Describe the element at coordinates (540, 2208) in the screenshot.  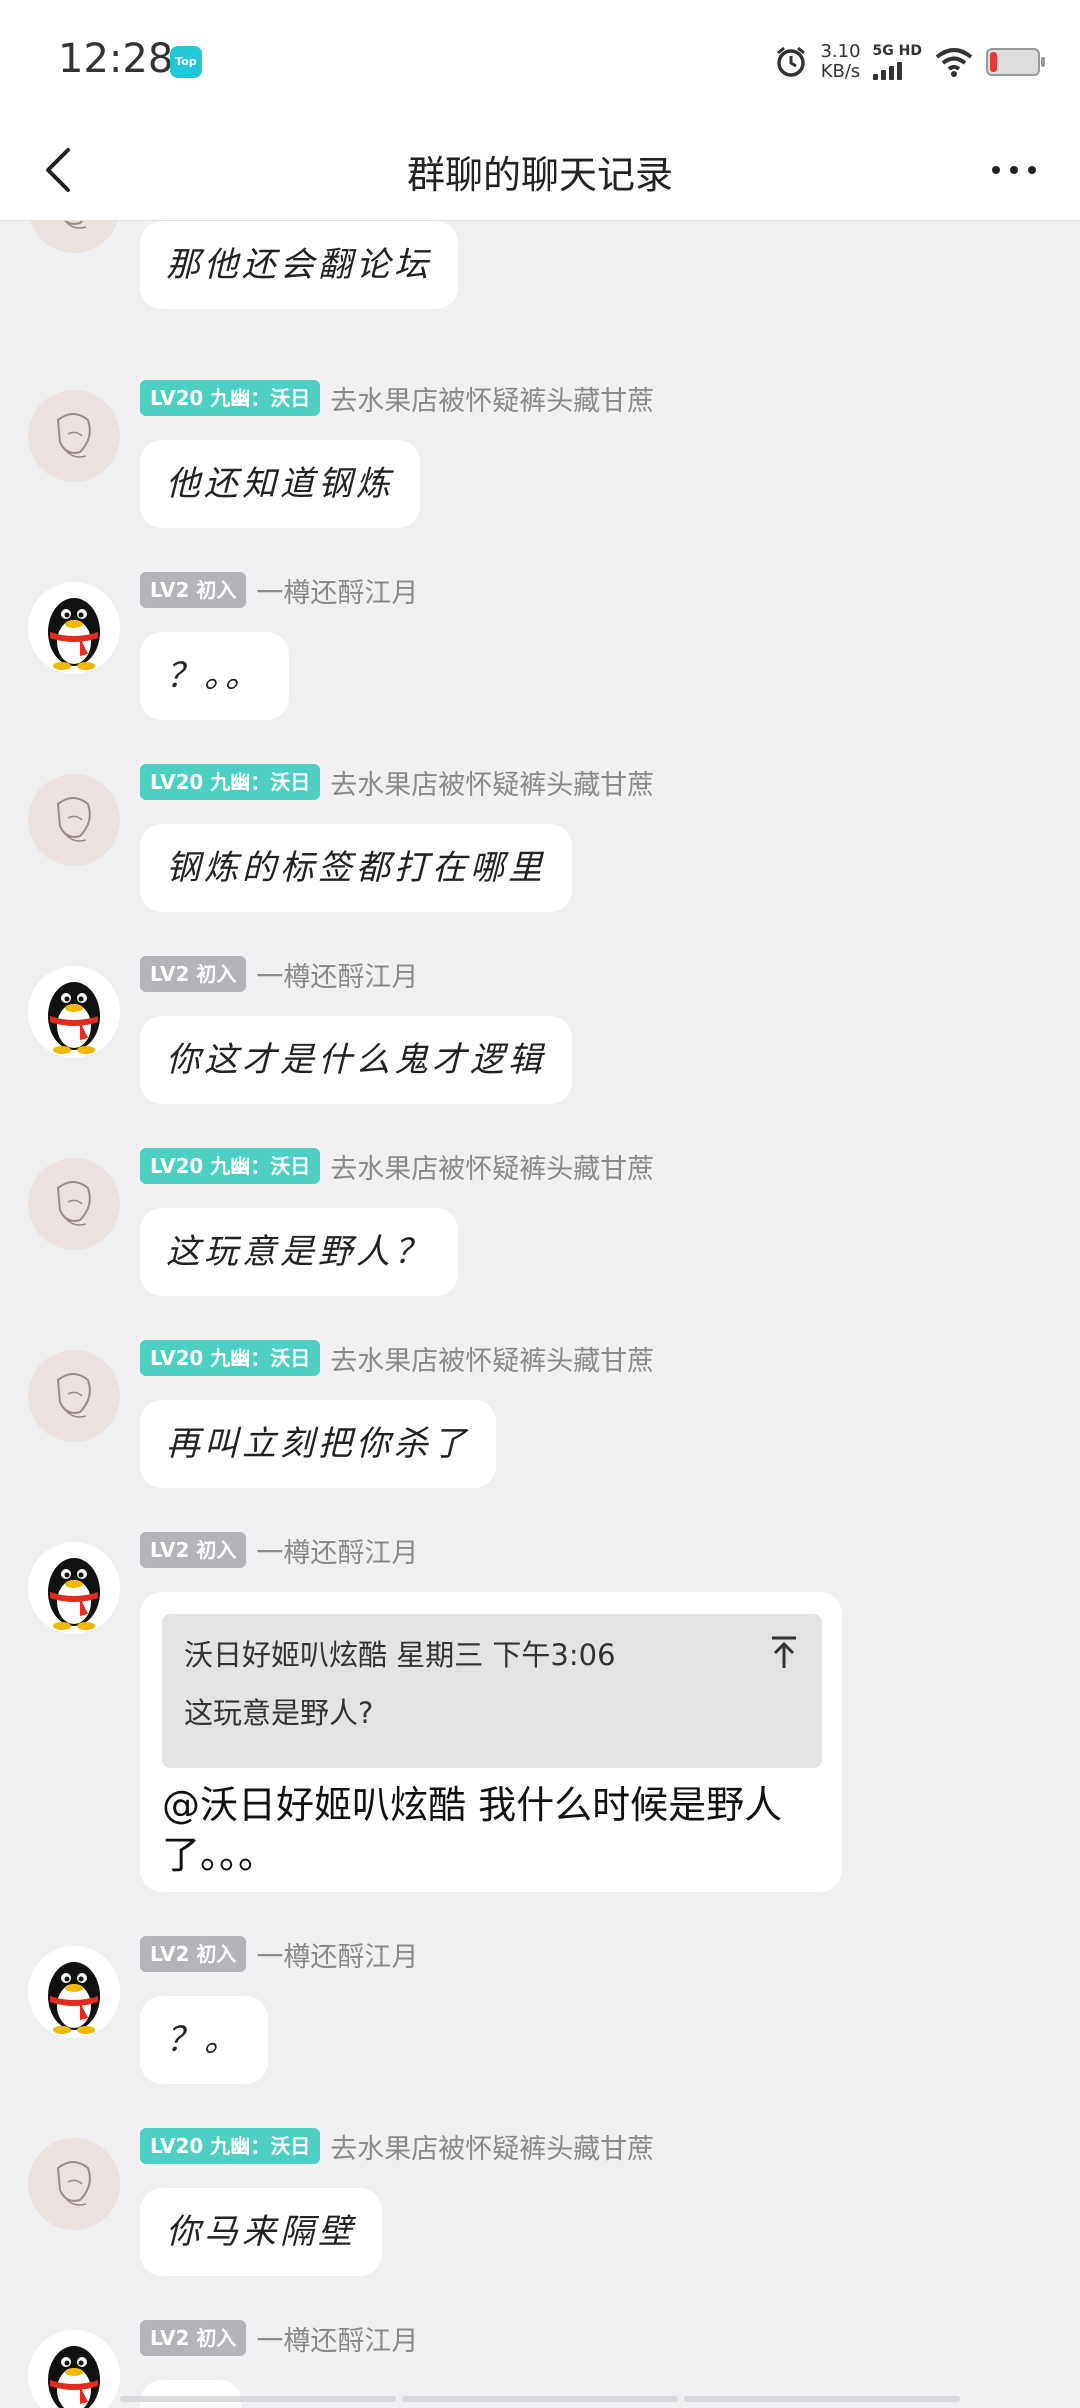
I see `message-item: LV20 九幽：沃日 去水果店被怀疑裤头藏甘蔗 你马来隔壁` at that location.